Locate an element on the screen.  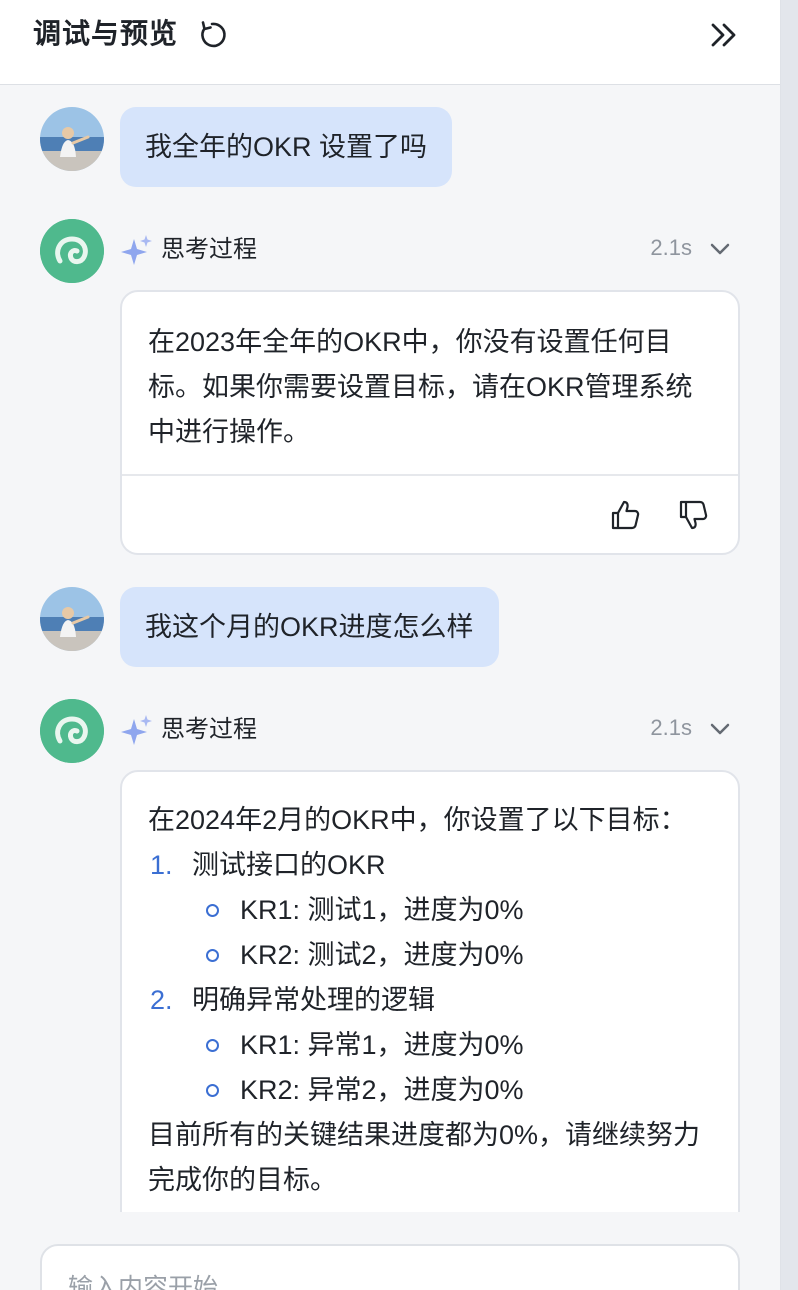
thumbs-down-icon is located at coordinates (693, 515).